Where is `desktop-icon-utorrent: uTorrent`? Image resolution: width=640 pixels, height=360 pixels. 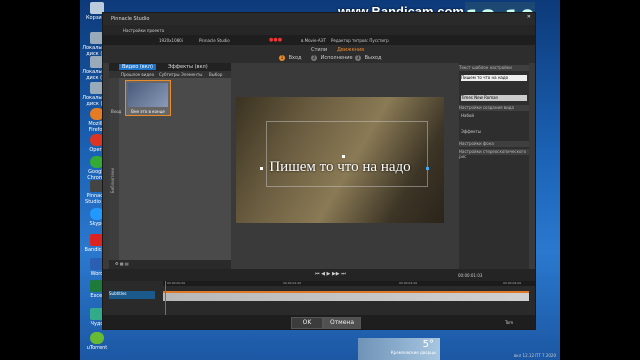 desktop-icon-utorrent: uTorrent is located at coordinates (97, 341).